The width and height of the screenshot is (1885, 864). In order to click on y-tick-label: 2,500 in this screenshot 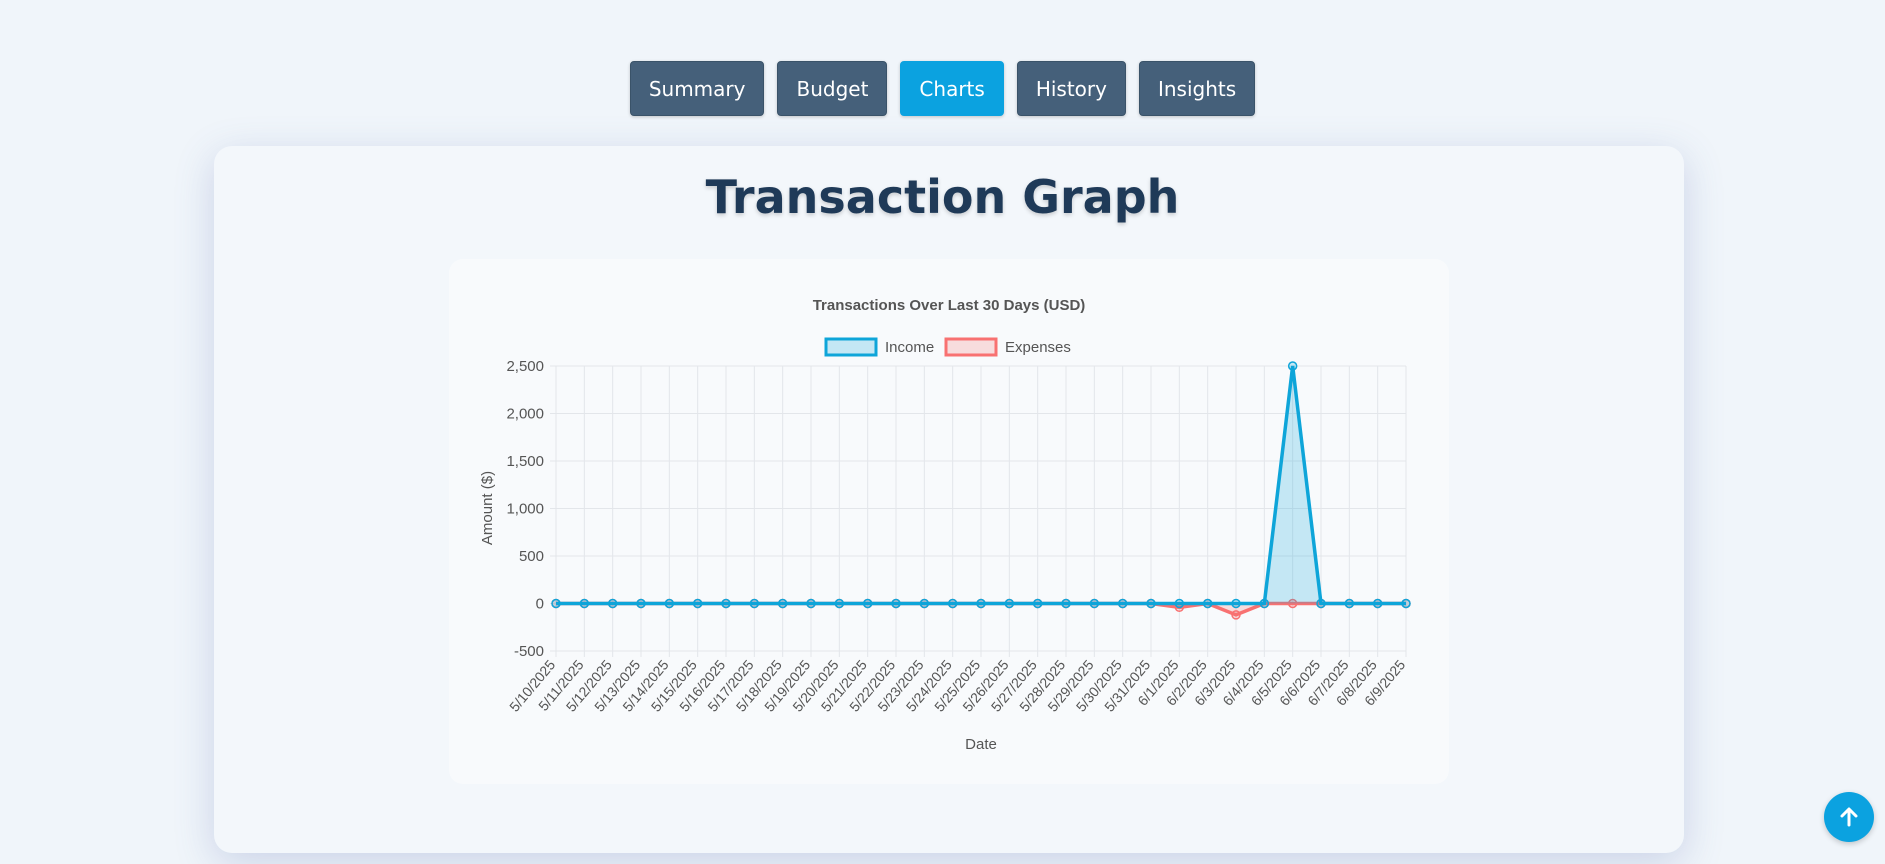, I will do `click(525, 366)`.